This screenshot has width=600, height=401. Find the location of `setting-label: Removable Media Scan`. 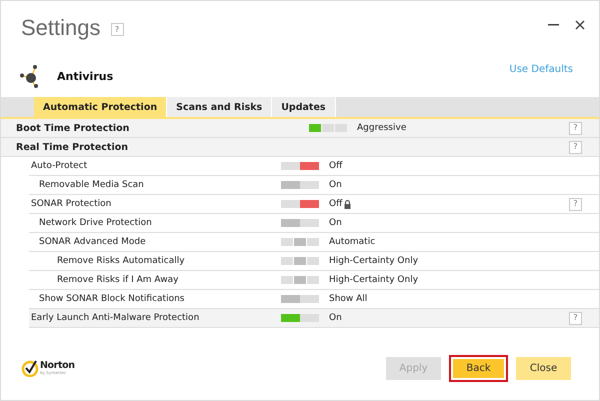

setting-label: Removable Media Scan is located at coordinates (91, 185).